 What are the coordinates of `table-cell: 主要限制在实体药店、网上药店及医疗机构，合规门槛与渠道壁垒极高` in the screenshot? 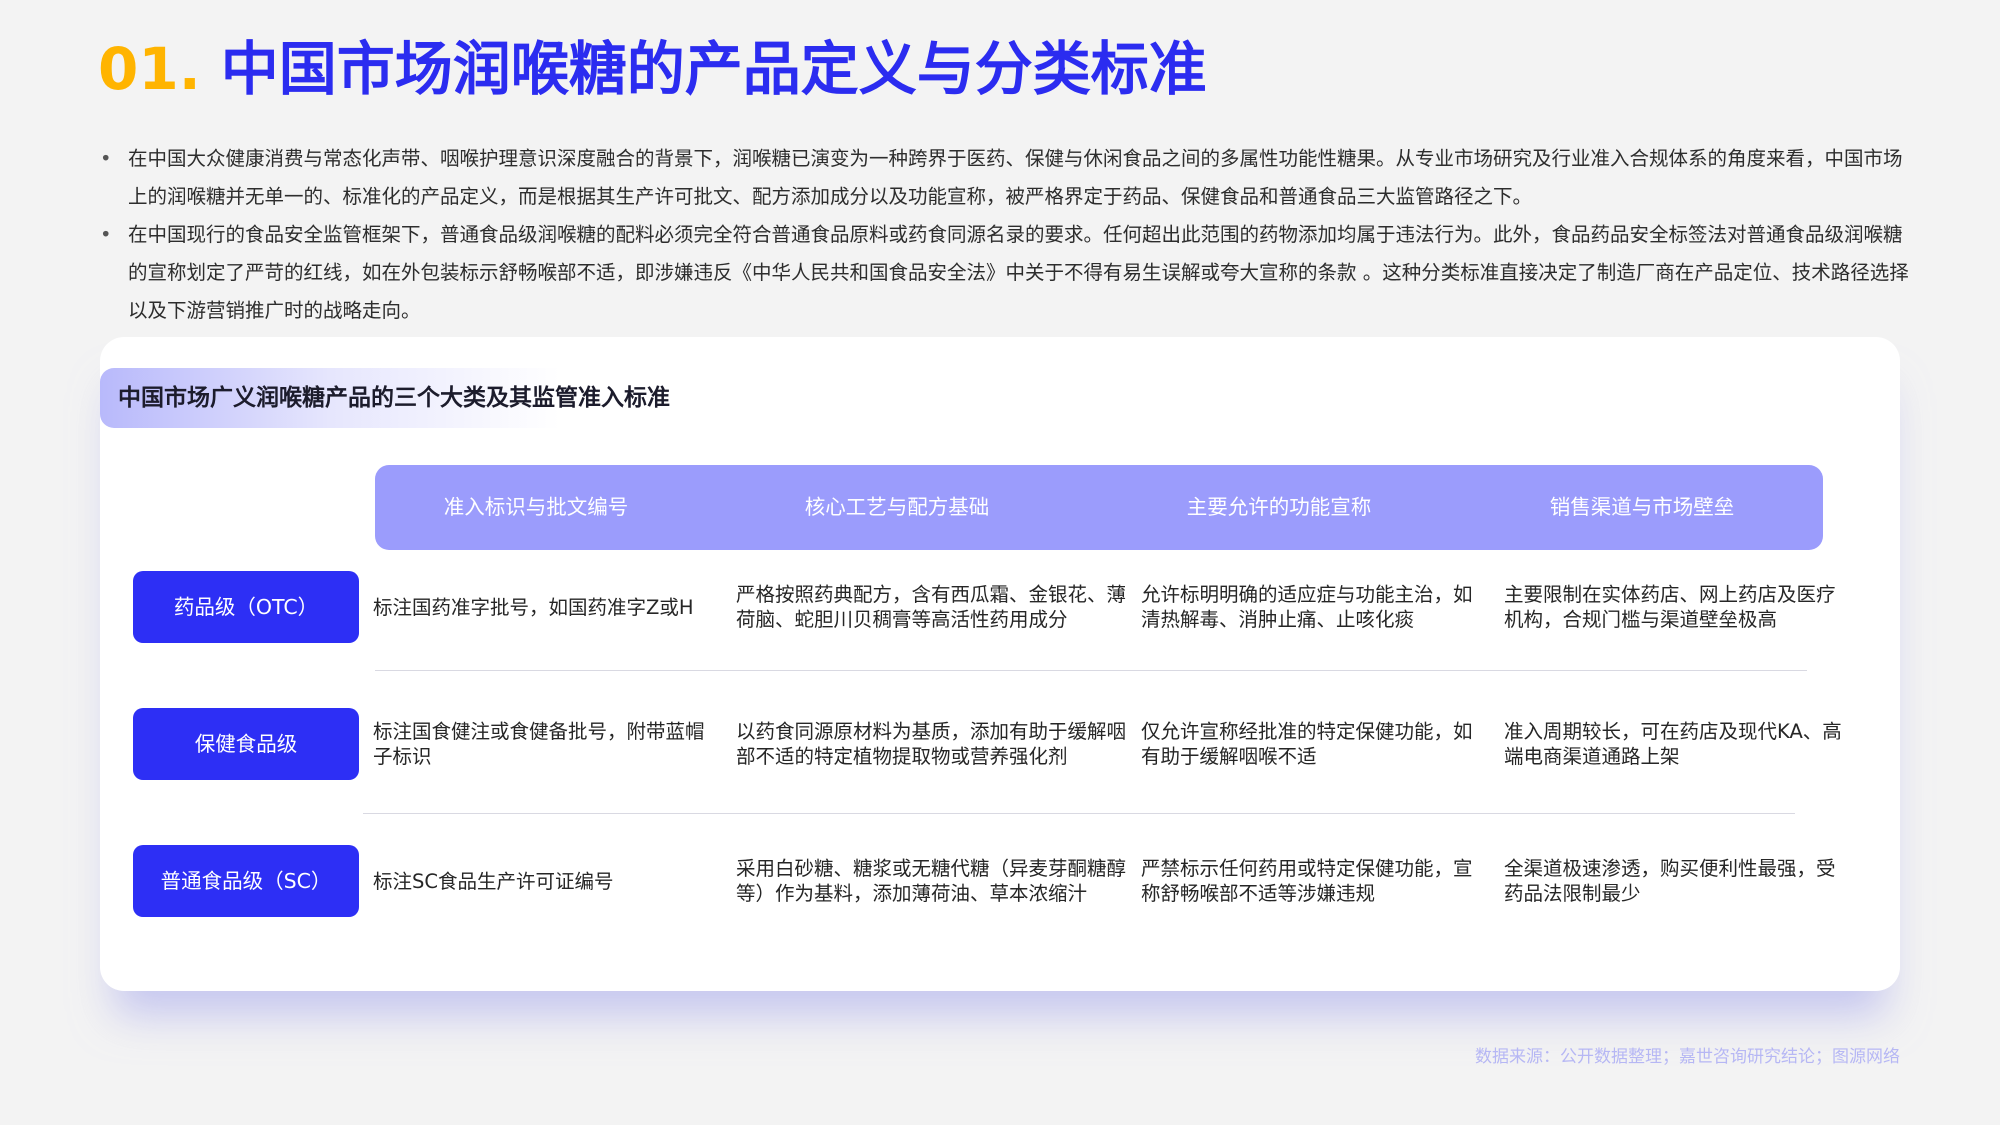 It's located at (1670, 607).